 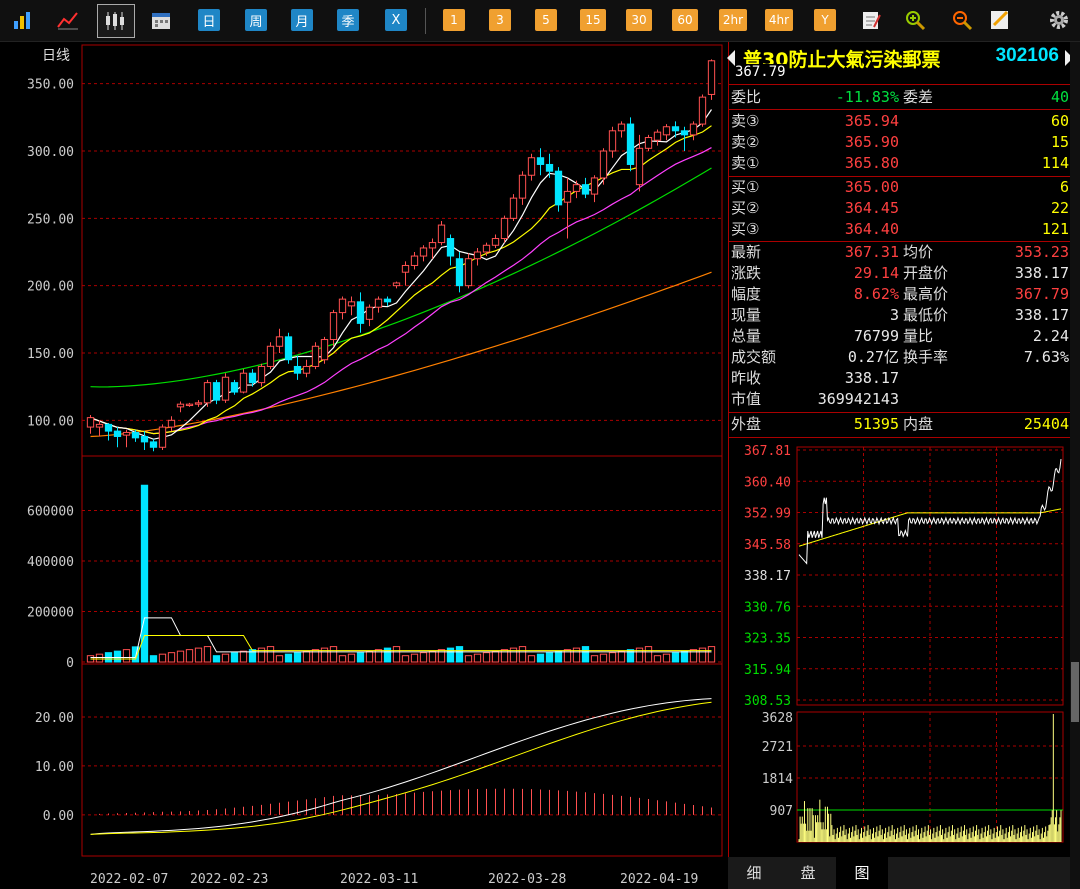 What do you see at coordinates (894, 315) in the screenshot?
I see `quote-value: 3` at bounding box center [894, 315].